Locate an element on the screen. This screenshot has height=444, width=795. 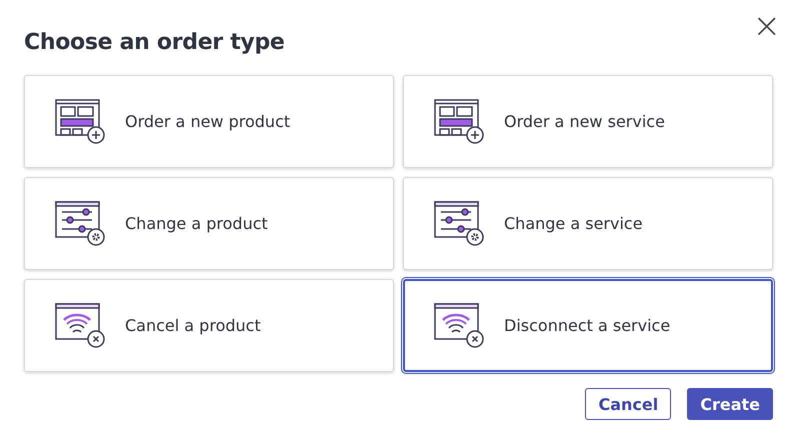
dialog-title: Choose an order type is located at coordinates (155, 42).